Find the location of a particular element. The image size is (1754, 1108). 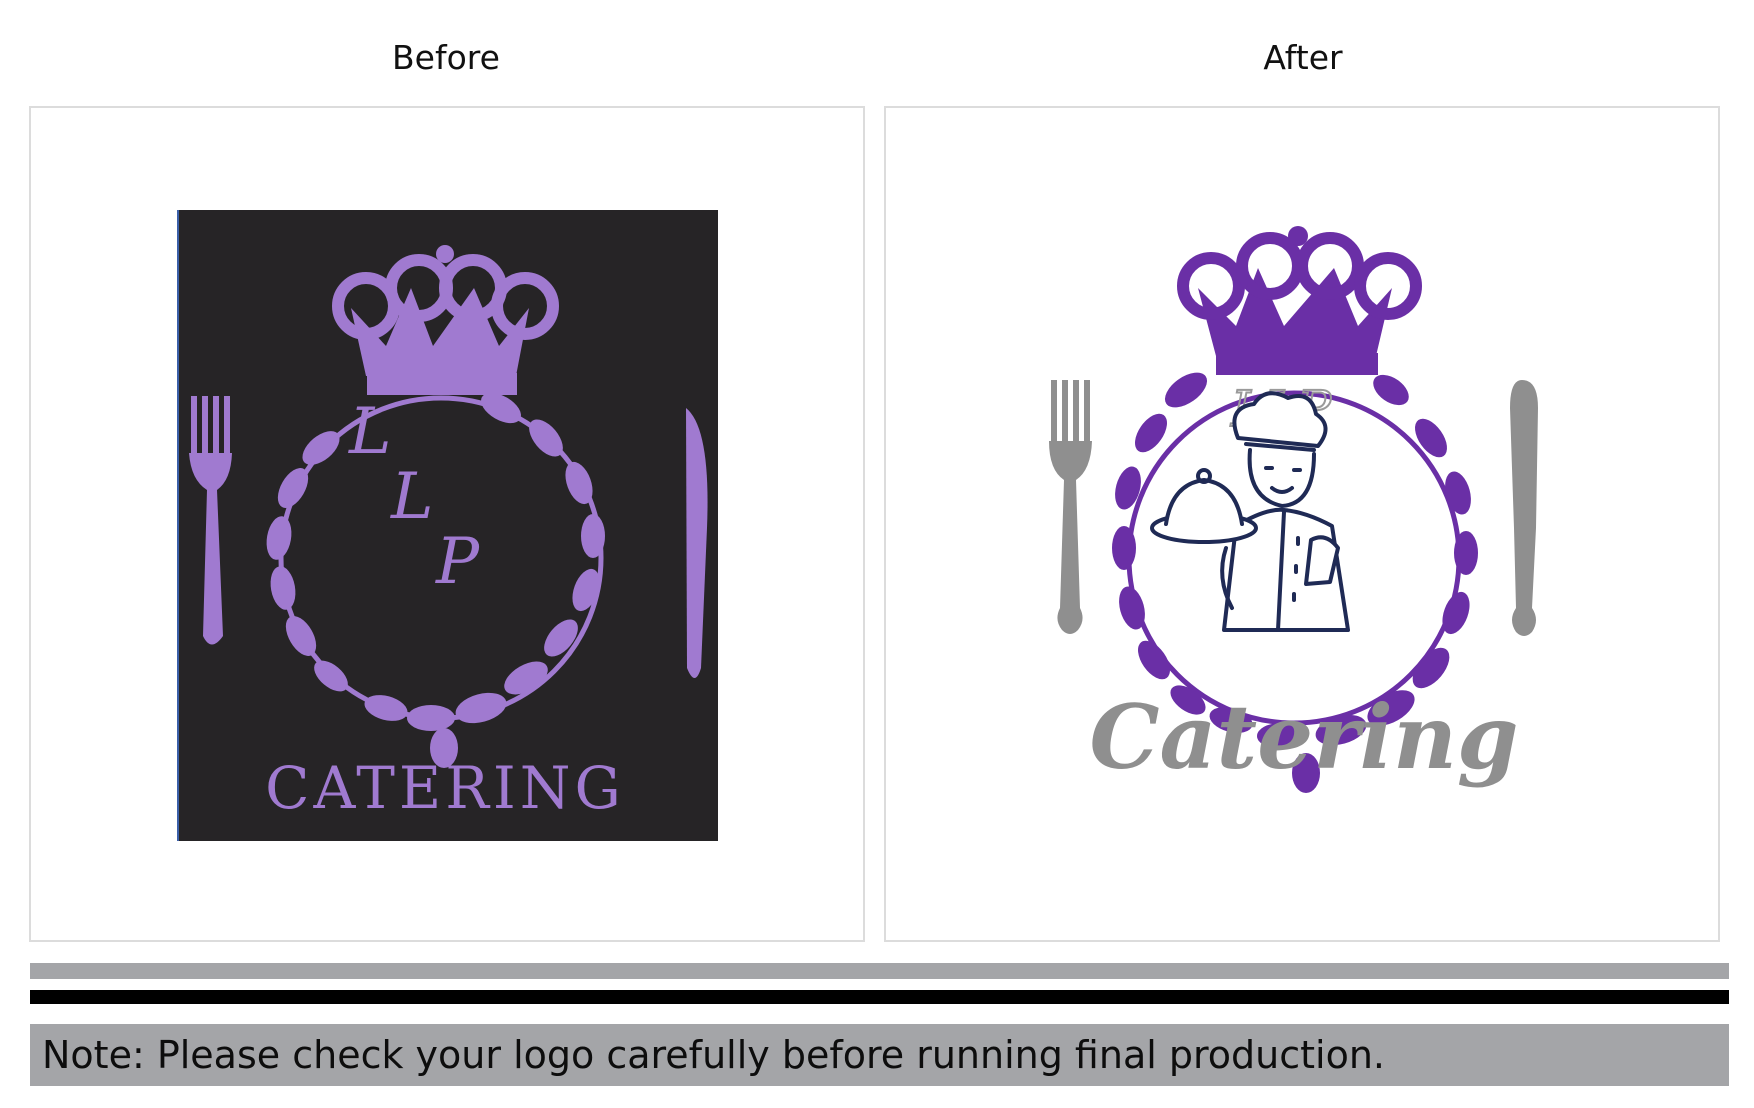

before-heading: Before is located at coordinates (446, 57).